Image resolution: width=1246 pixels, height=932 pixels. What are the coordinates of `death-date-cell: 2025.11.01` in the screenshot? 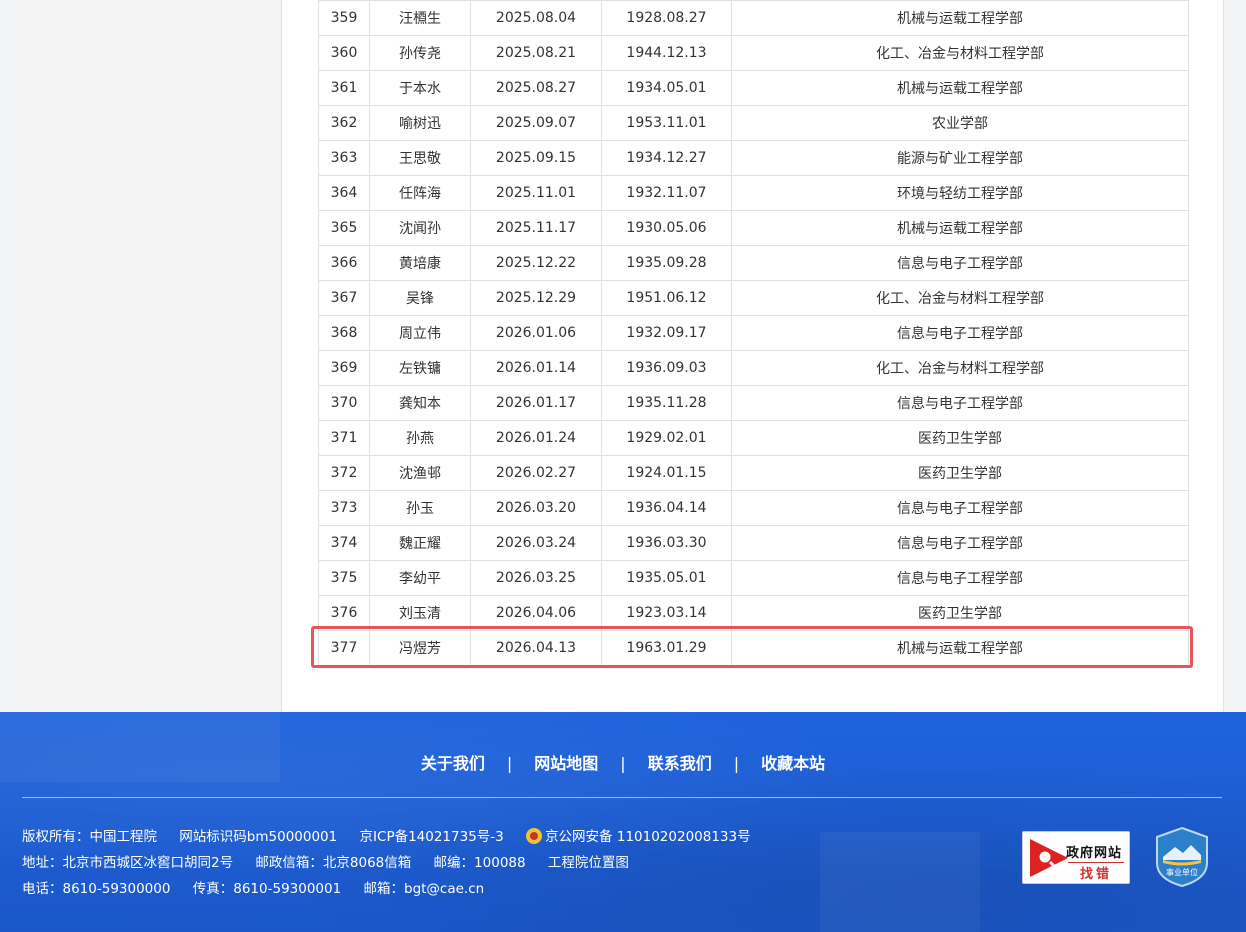 It's located at (536, 193).